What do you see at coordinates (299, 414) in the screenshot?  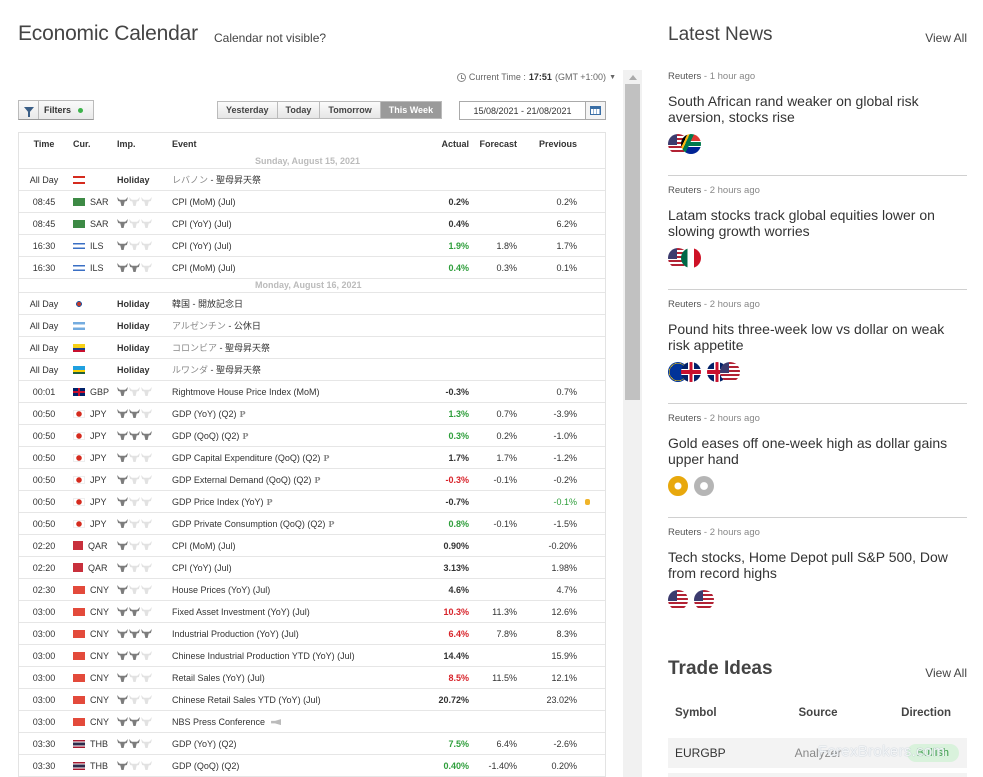 I see `event-name: GDP (YoY) (Q2) P` at bounding box center [299, 414].